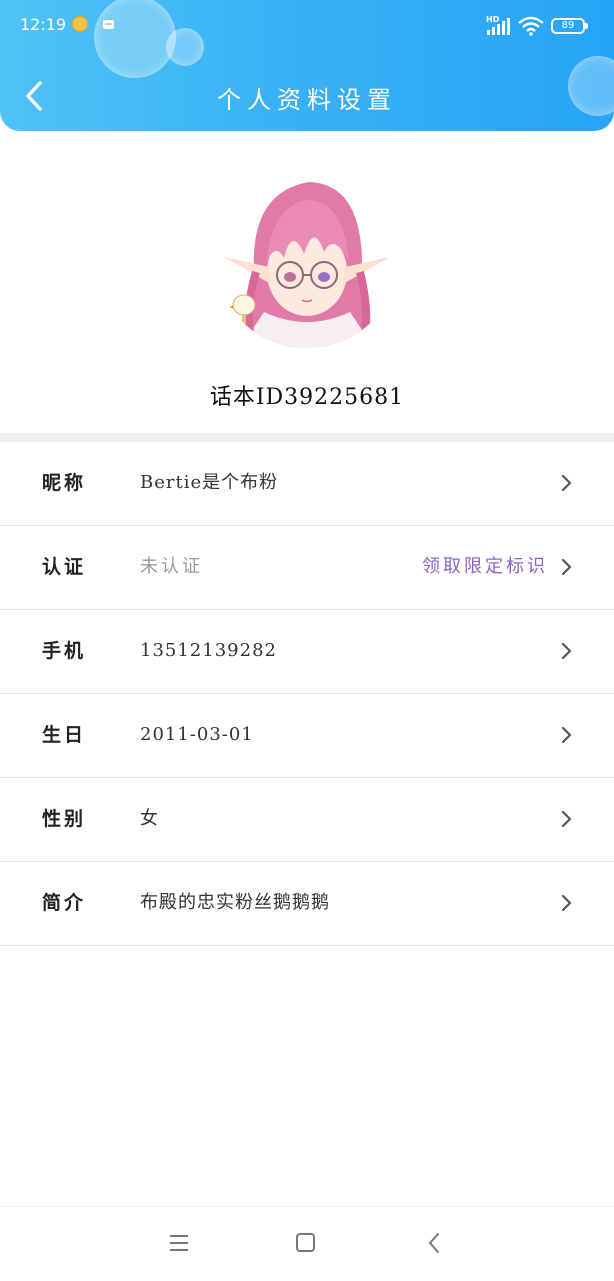 The image size is (614, 1281). Describe the element at coordinates (64, 903) in the screenshot. I see `setting-label: 简介` at that location.